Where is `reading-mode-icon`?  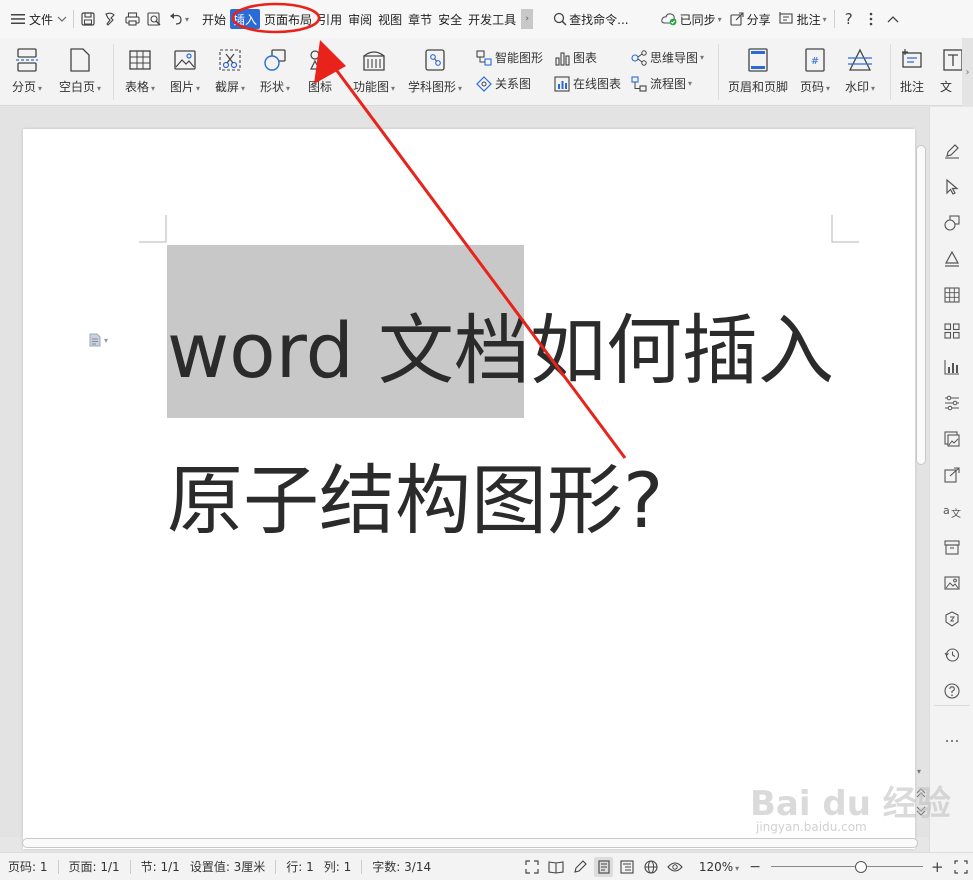 reading-mode-icon is located at coordinates (556, 867).